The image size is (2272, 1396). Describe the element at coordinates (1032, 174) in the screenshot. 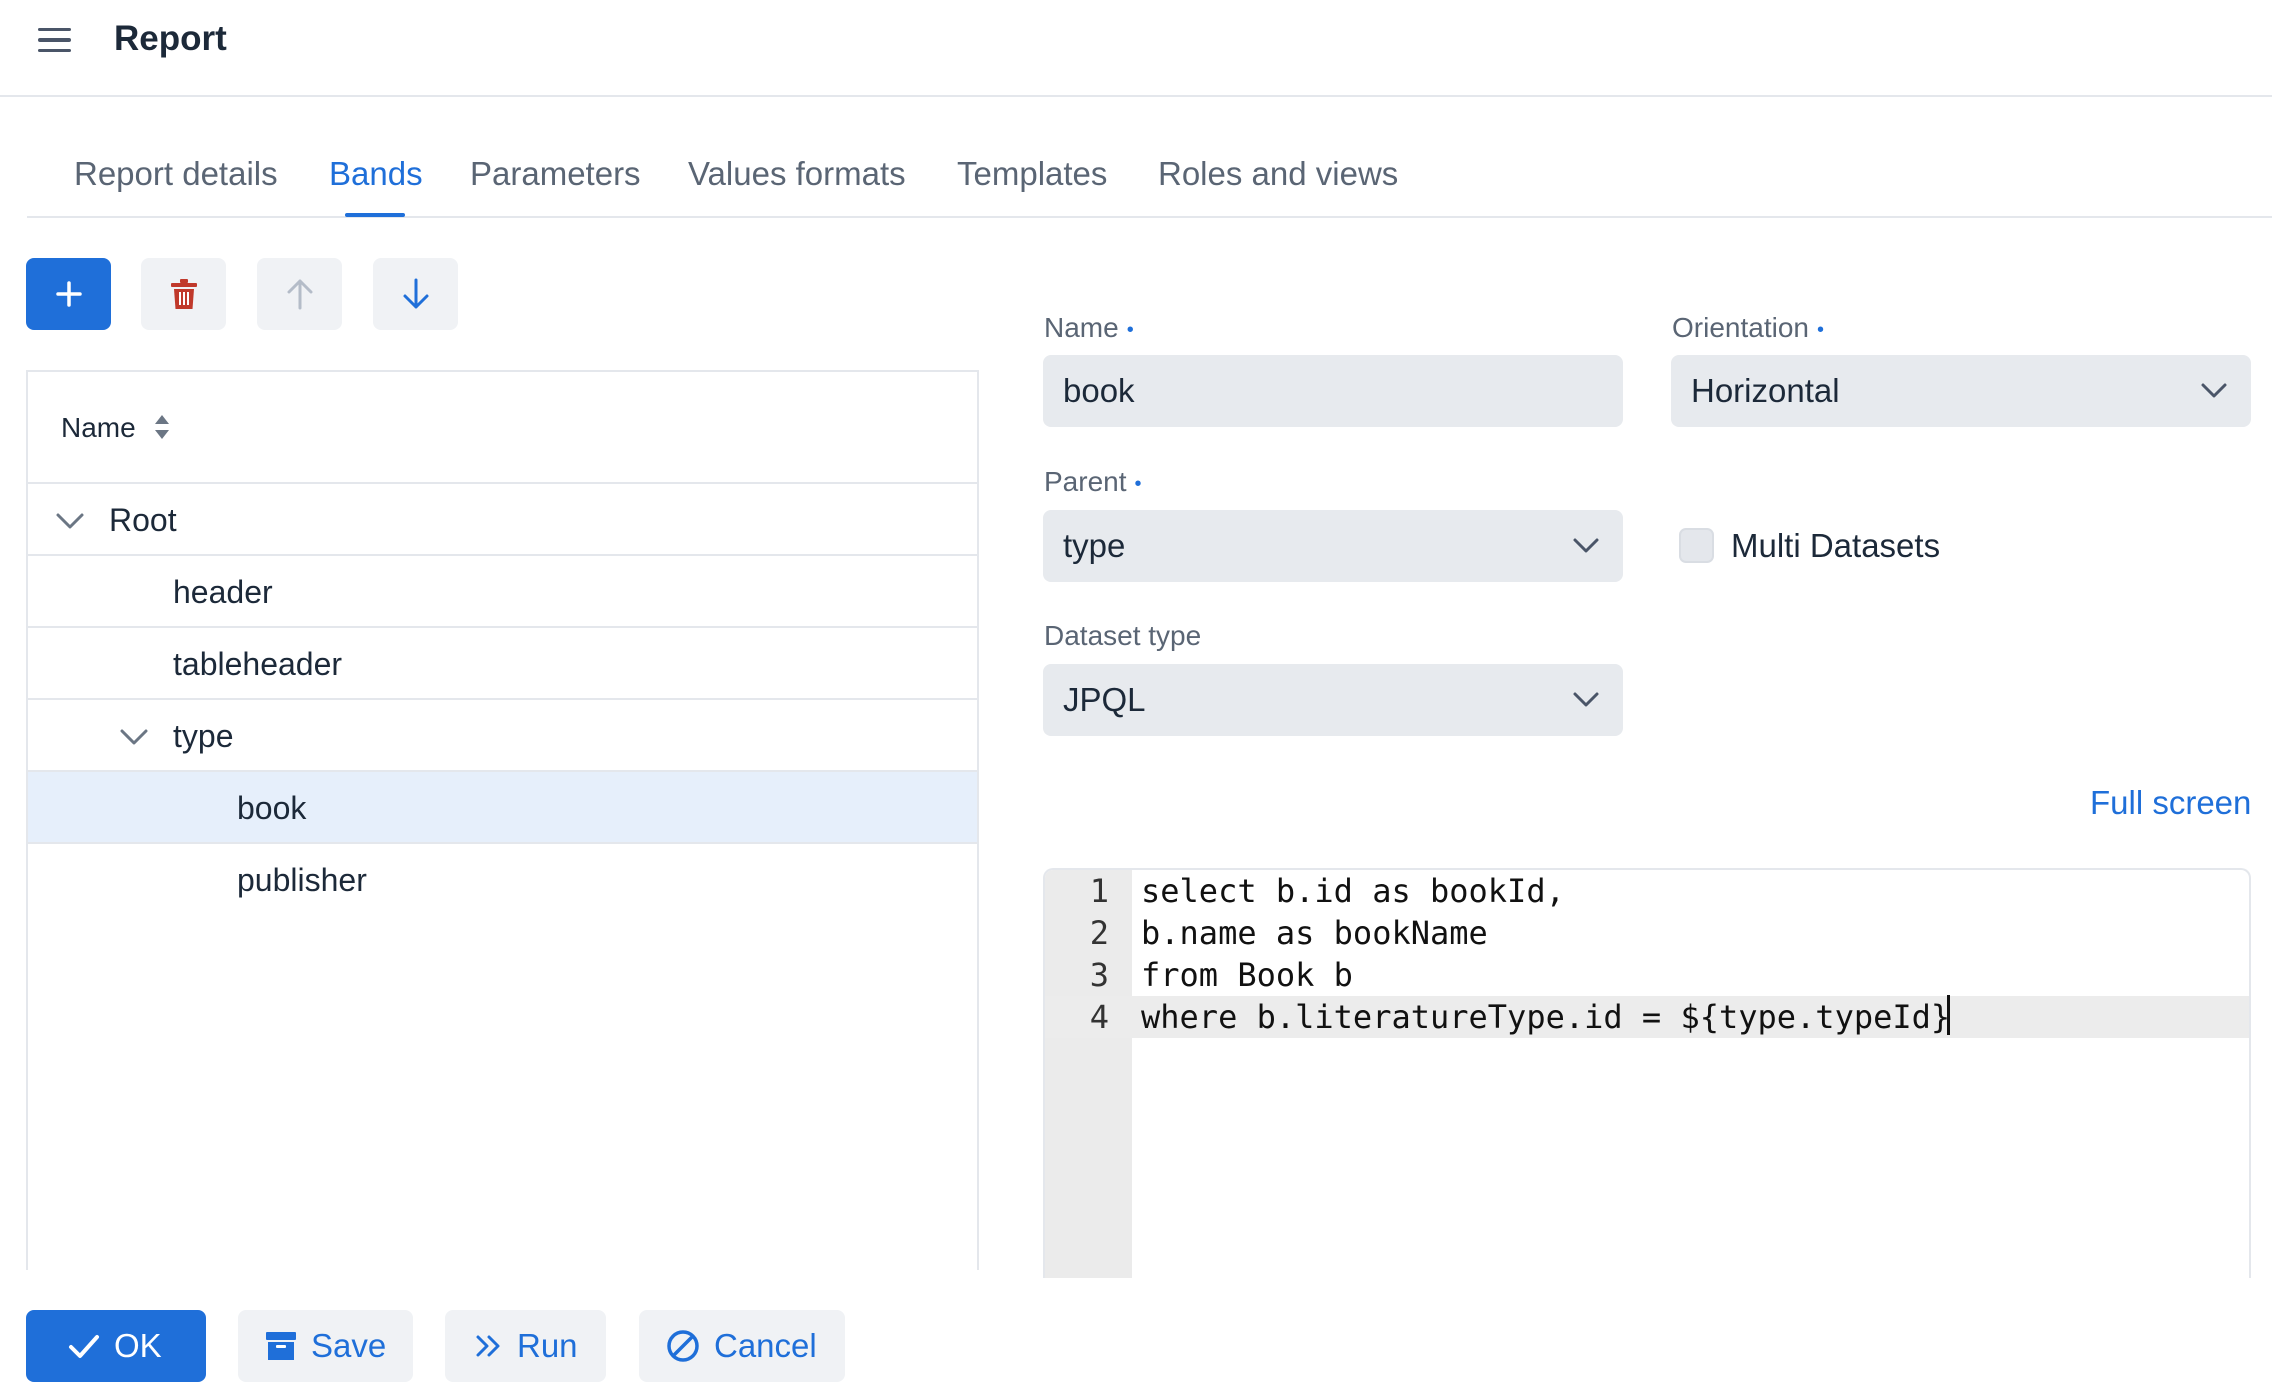

I see `tab-templates: Templates` at that location.